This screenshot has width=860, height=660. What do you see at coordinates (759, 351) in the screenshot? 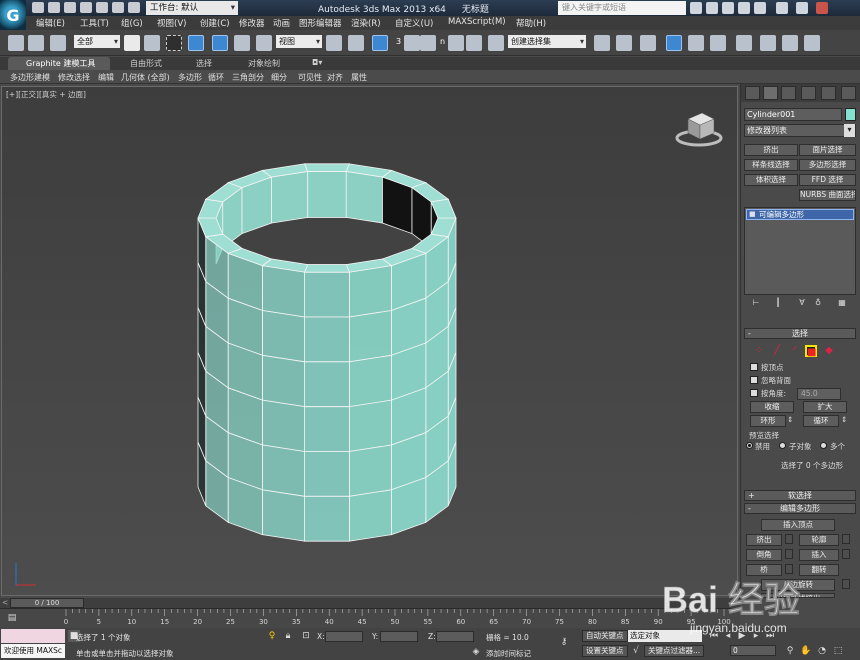
I see `vertex-mode-icon: ⁘` at bounding box center [759, 351].